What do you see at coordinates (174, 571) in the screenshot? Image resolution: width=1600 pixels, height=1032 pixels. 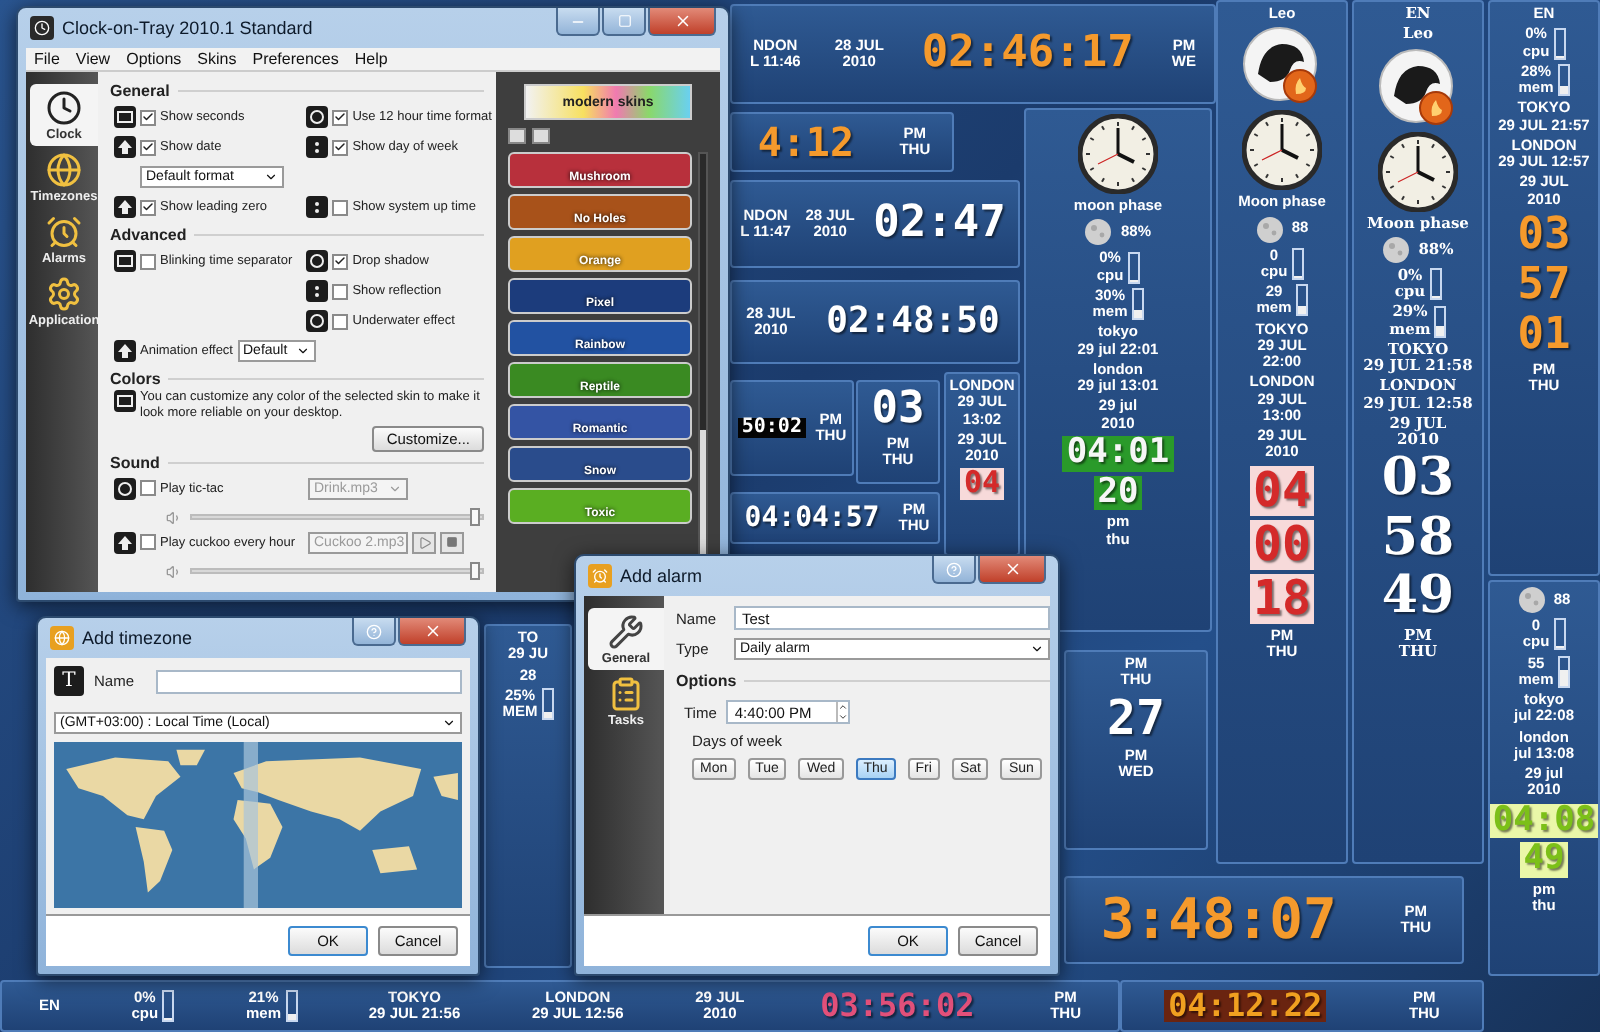 I see `speaker-icon` at bounding box center [174, 571].